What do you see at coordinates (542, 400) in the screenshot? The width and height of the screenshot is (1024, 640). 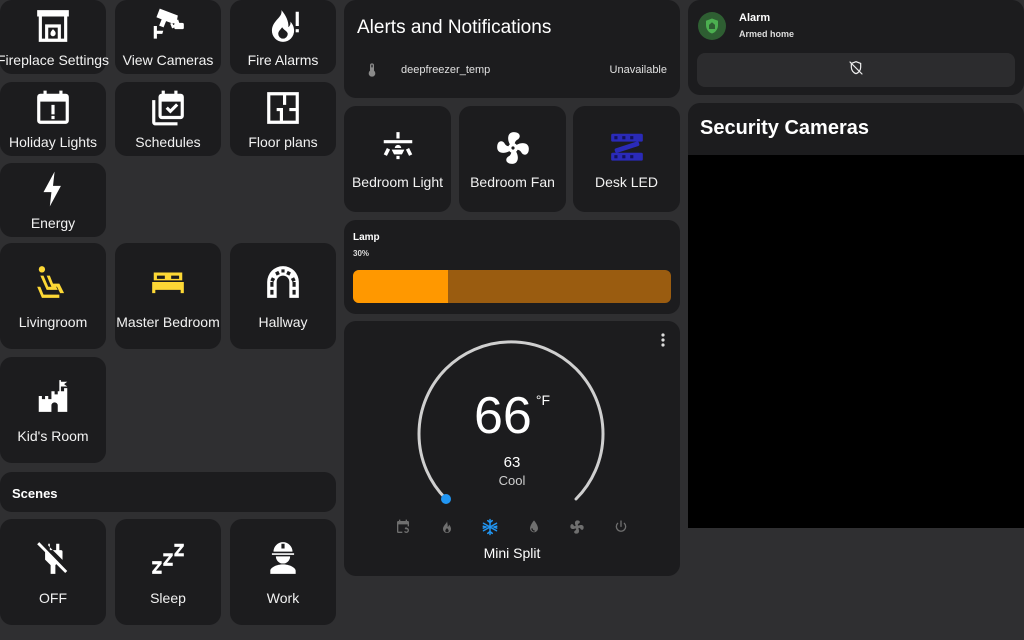 I see `thermostat-unit: °F` at bounding box center [542, 400].